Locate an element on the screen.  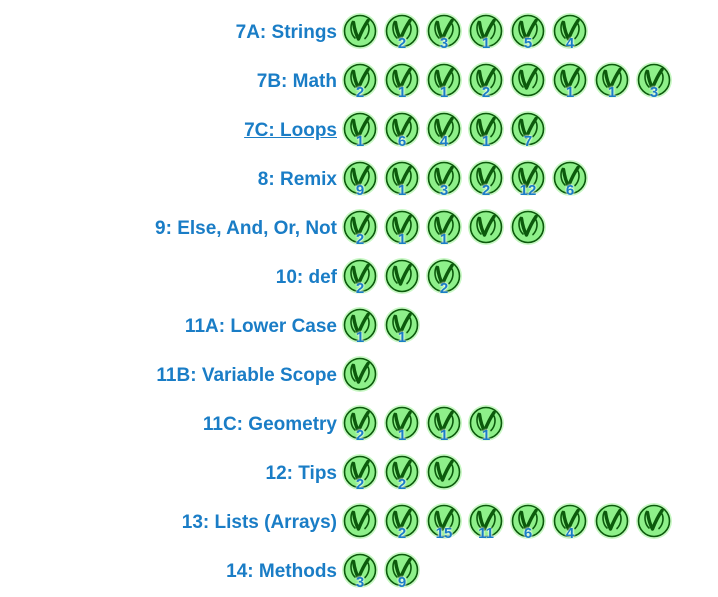
lesson-title-link: 12: Tips is located at coordinates (301, 474).